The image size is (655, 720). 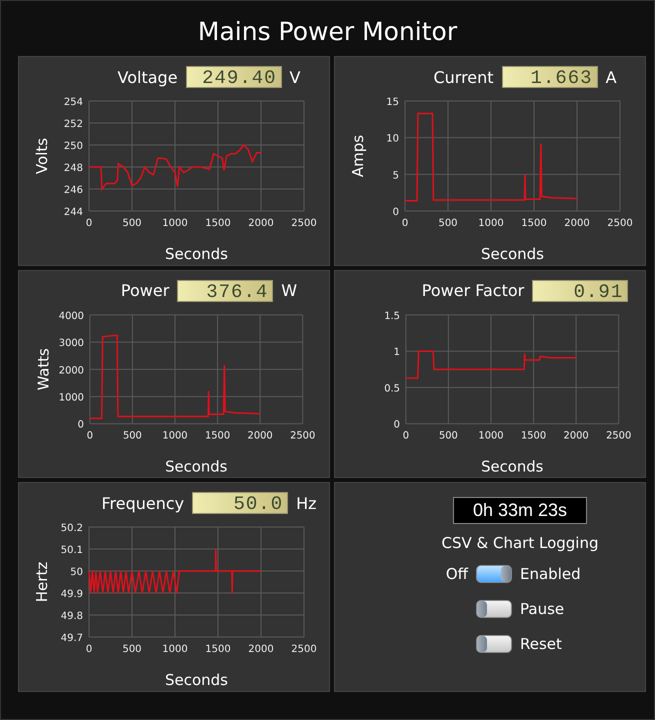 What do you see at coordinates (473, 290) in the screenshot?
I see `panel-title: Power Factor` at bounding box center [473, 290].